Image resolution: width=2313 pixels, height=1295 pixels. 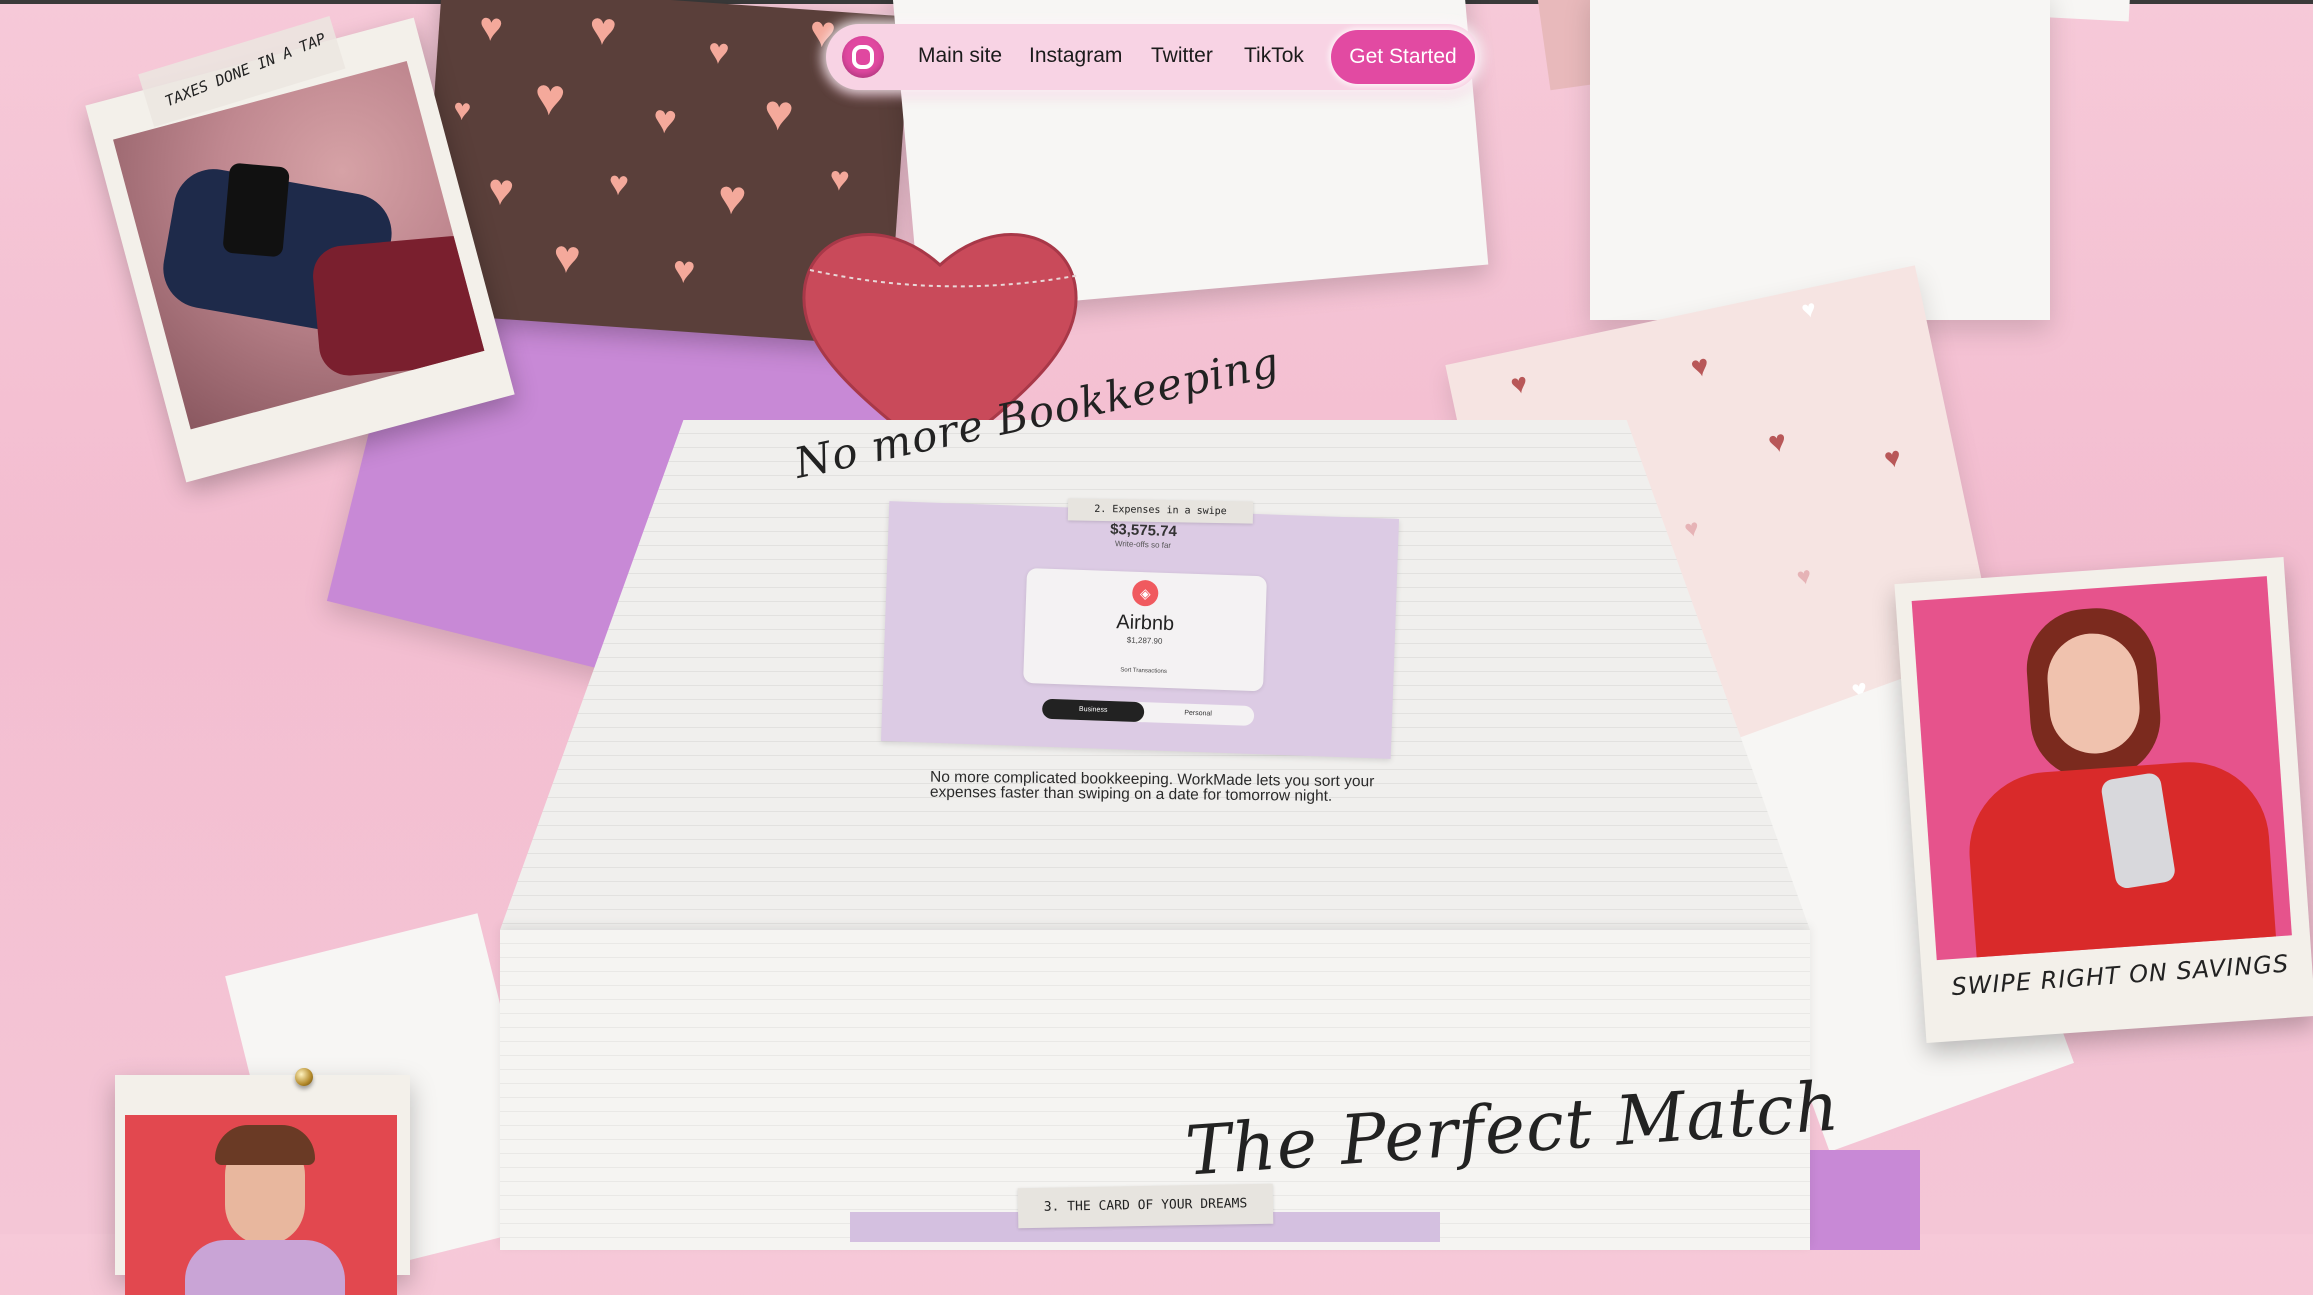 What do you see at coordinates (960, 56) in the screenshot?
I see `nav-link-main-site: Main site` at bounding box center [960, 56].